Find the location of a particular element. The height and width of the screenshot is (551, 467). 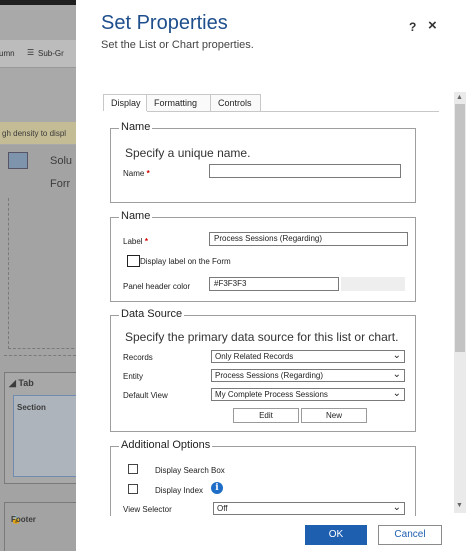

scroll-down-icon: ▼ is located at coordinates (459, 505).